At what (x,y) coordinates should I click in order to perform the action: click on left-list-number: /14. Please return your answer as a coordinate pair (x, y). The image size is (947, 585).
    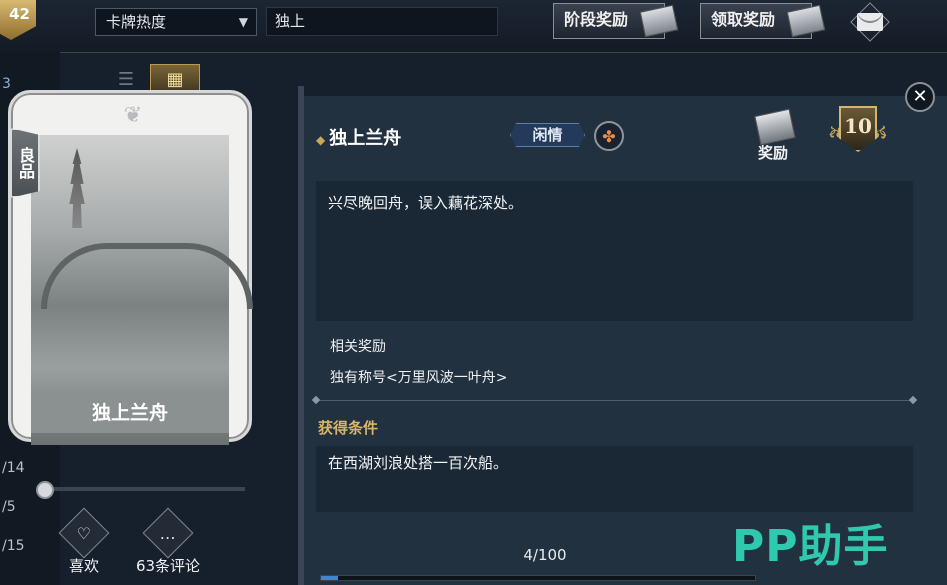
    Looking at the image, I should click on (13, 468).